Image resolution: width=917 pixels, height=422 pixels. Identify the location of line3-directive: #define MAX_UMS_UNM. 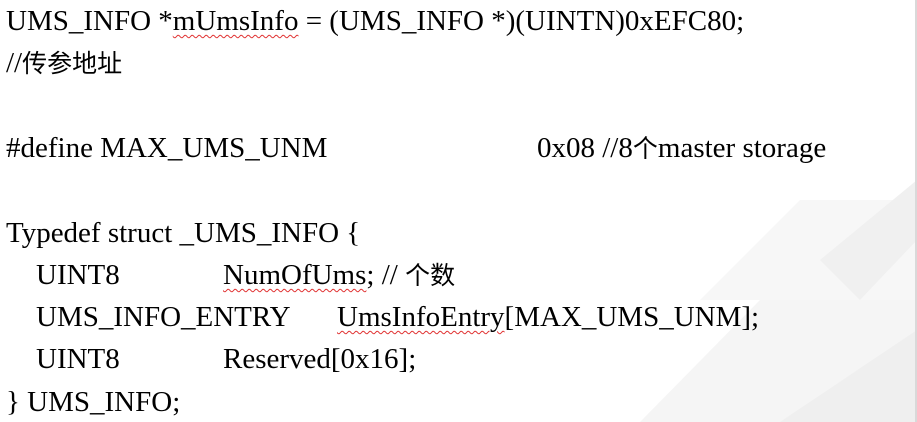
(167, 148).